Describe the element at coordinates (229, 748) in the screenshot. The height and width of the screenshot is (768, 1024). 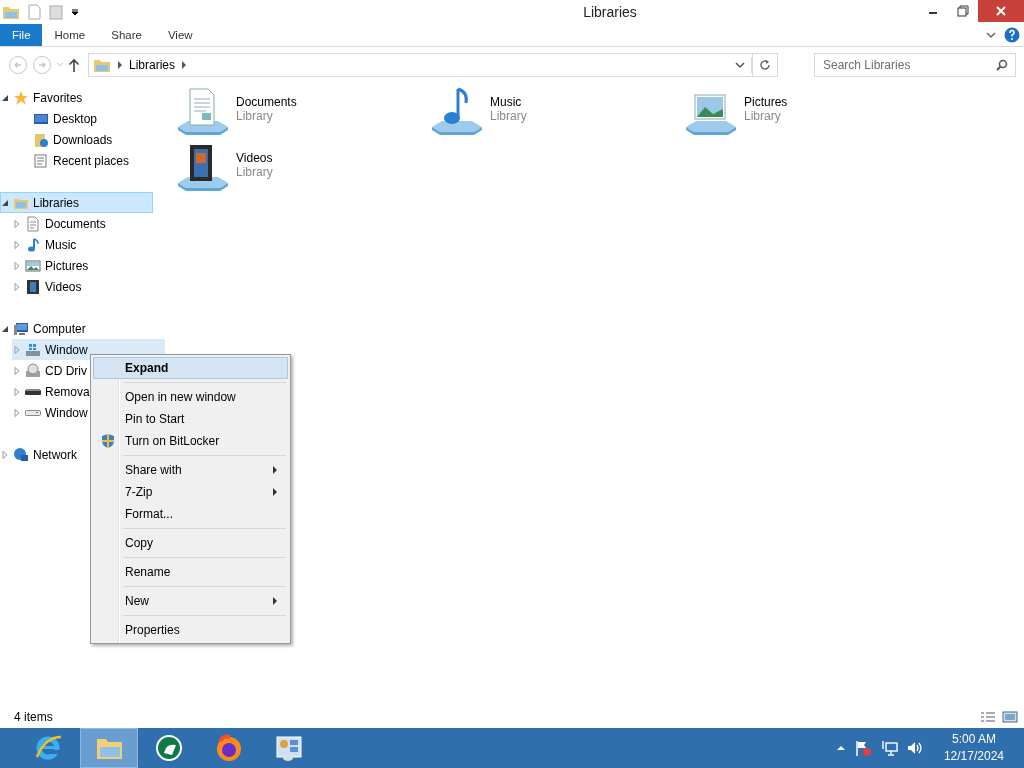
I see `fox-browser-icon` at that location.